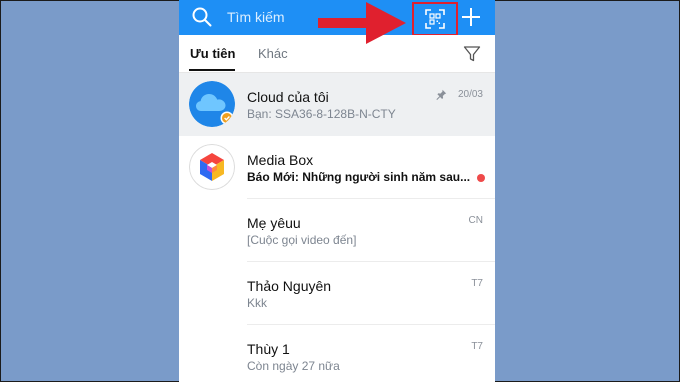  Describe the element at coordinates (257, 303) in the screenshot. I see `chat-preview: Kkk` at that location.